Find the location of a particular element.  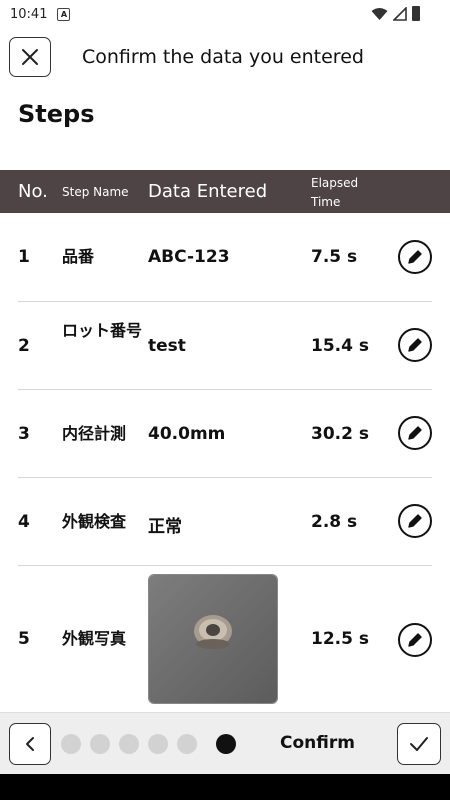

column-header-data-entered: Data Entered is located at coordinates (208, 191).